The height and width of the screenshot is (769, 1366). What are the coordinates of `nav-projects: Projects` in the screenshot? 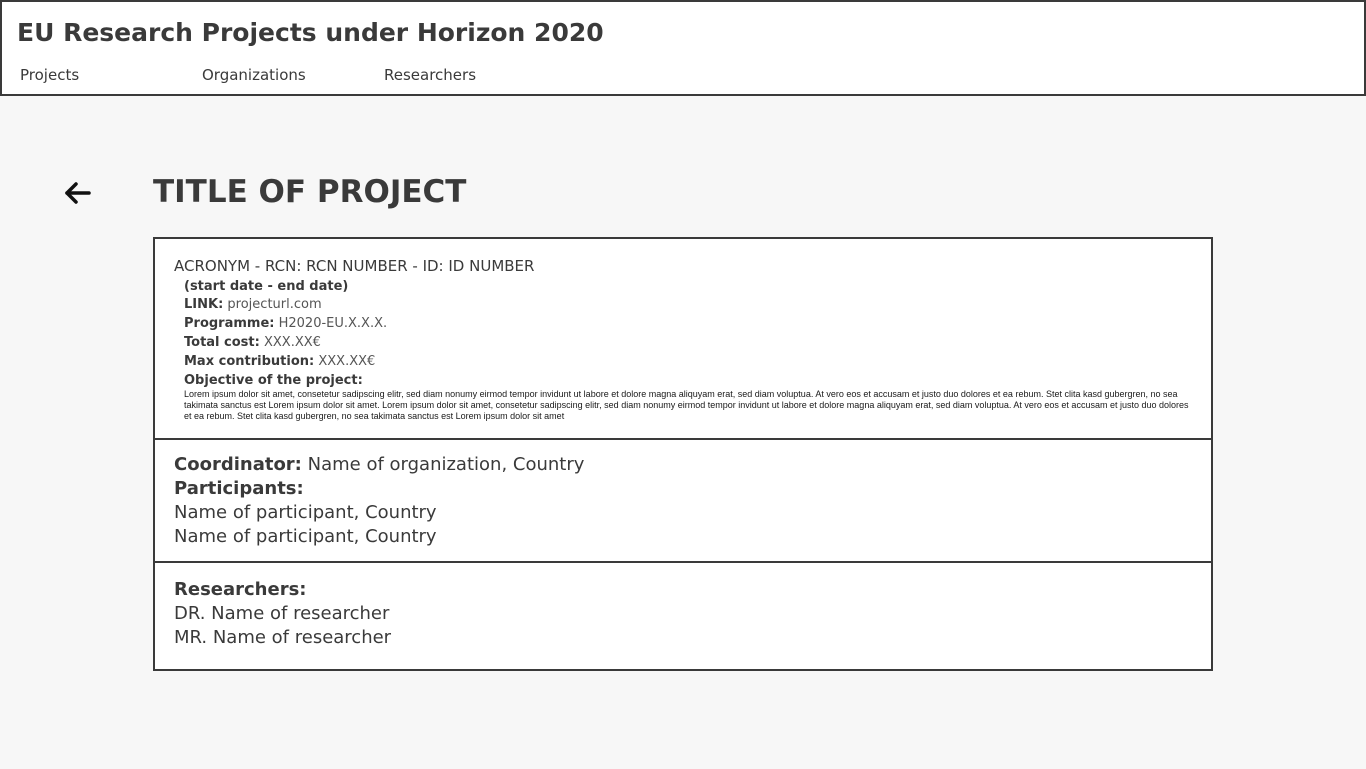 It's located at (49, 75).